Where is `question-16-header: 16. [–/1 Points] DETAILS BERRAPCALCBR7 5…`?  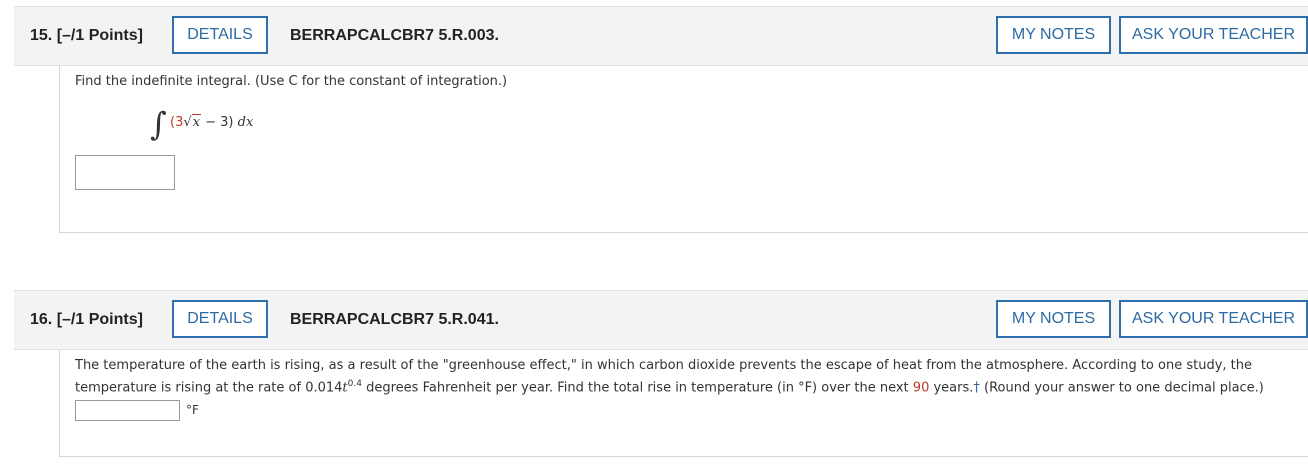
question-16-header: 16. [–/1 Points] DETAILS BERRAPCALCBR7 5… is located at coordinates (661, 320).